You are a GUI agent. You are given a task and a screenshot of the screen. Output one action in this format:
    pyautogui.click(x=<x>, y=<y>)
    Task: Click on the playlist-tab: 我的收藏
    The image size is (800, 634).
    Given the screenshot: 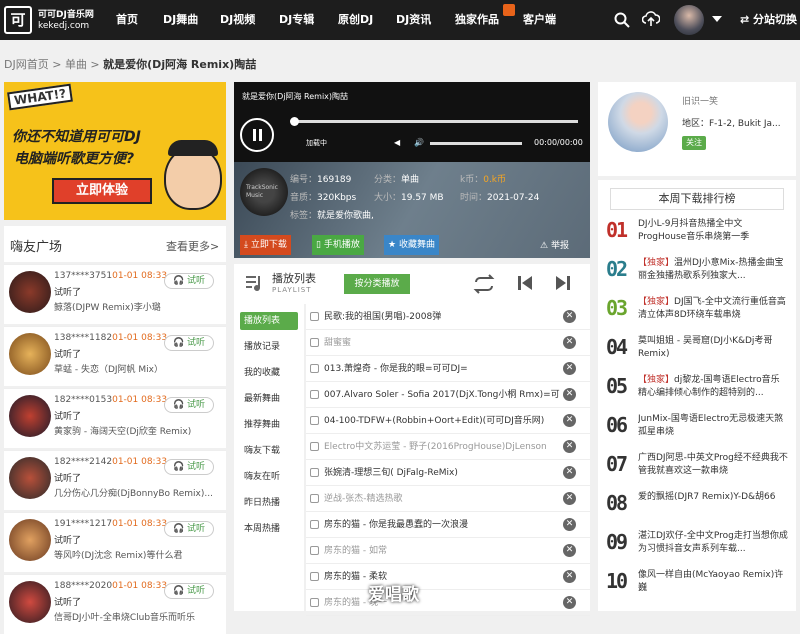 What is the action you would take?
    pyautogui.click(x=269, y=373)
    